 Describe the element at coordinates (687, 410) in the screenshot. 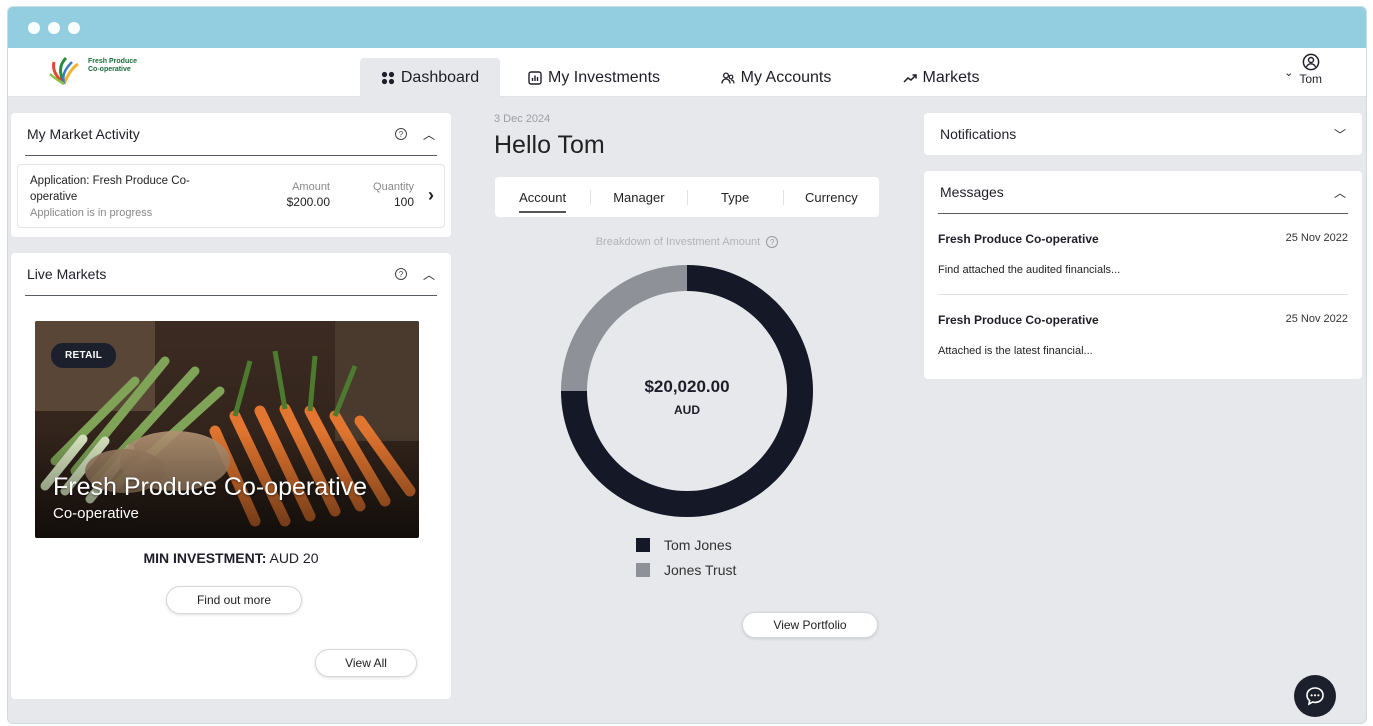

I see `total-currency: AUD` at that location.